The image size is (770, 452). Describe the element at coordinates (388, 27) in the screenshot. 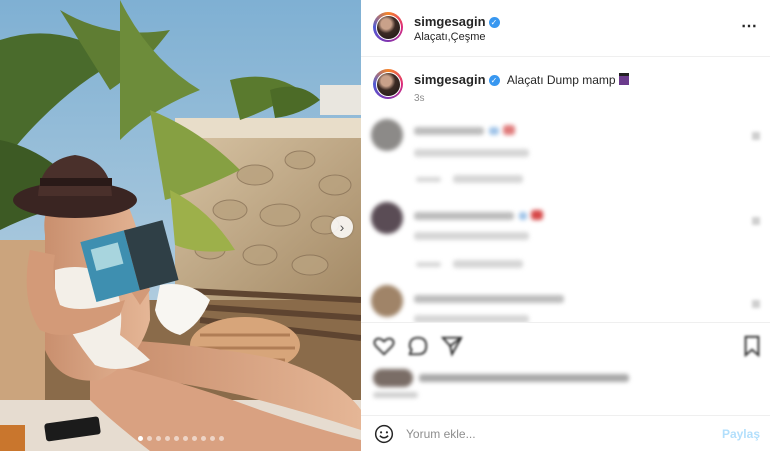

I see `avatar` at that location.